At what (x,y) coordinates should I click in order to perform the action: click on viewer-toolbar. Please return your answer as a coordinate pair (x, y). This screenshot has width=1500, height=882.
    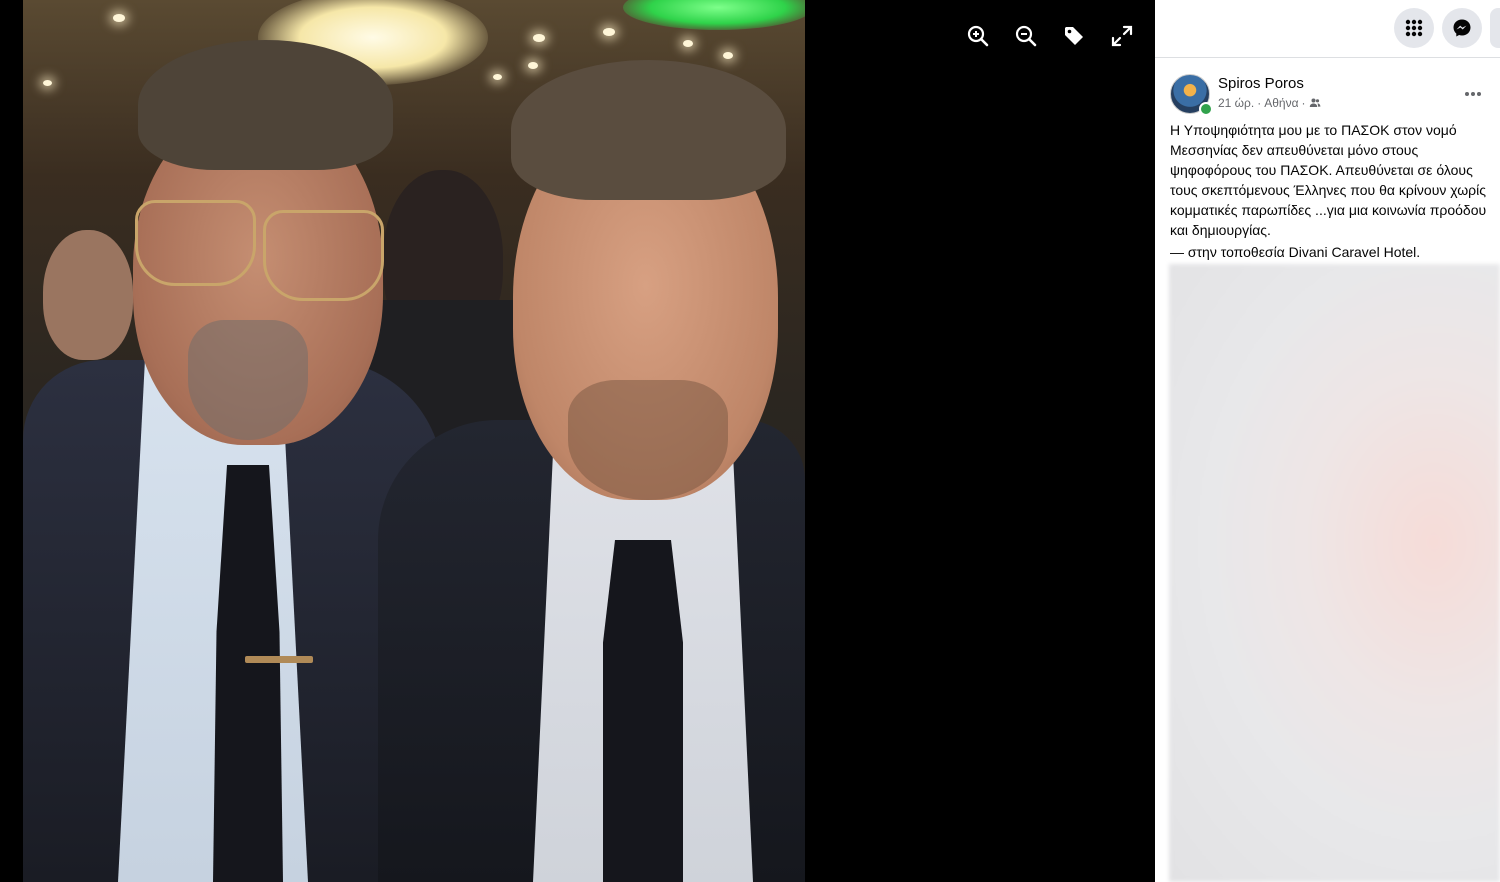
    Looking at the image, I should click on (1050, 36).